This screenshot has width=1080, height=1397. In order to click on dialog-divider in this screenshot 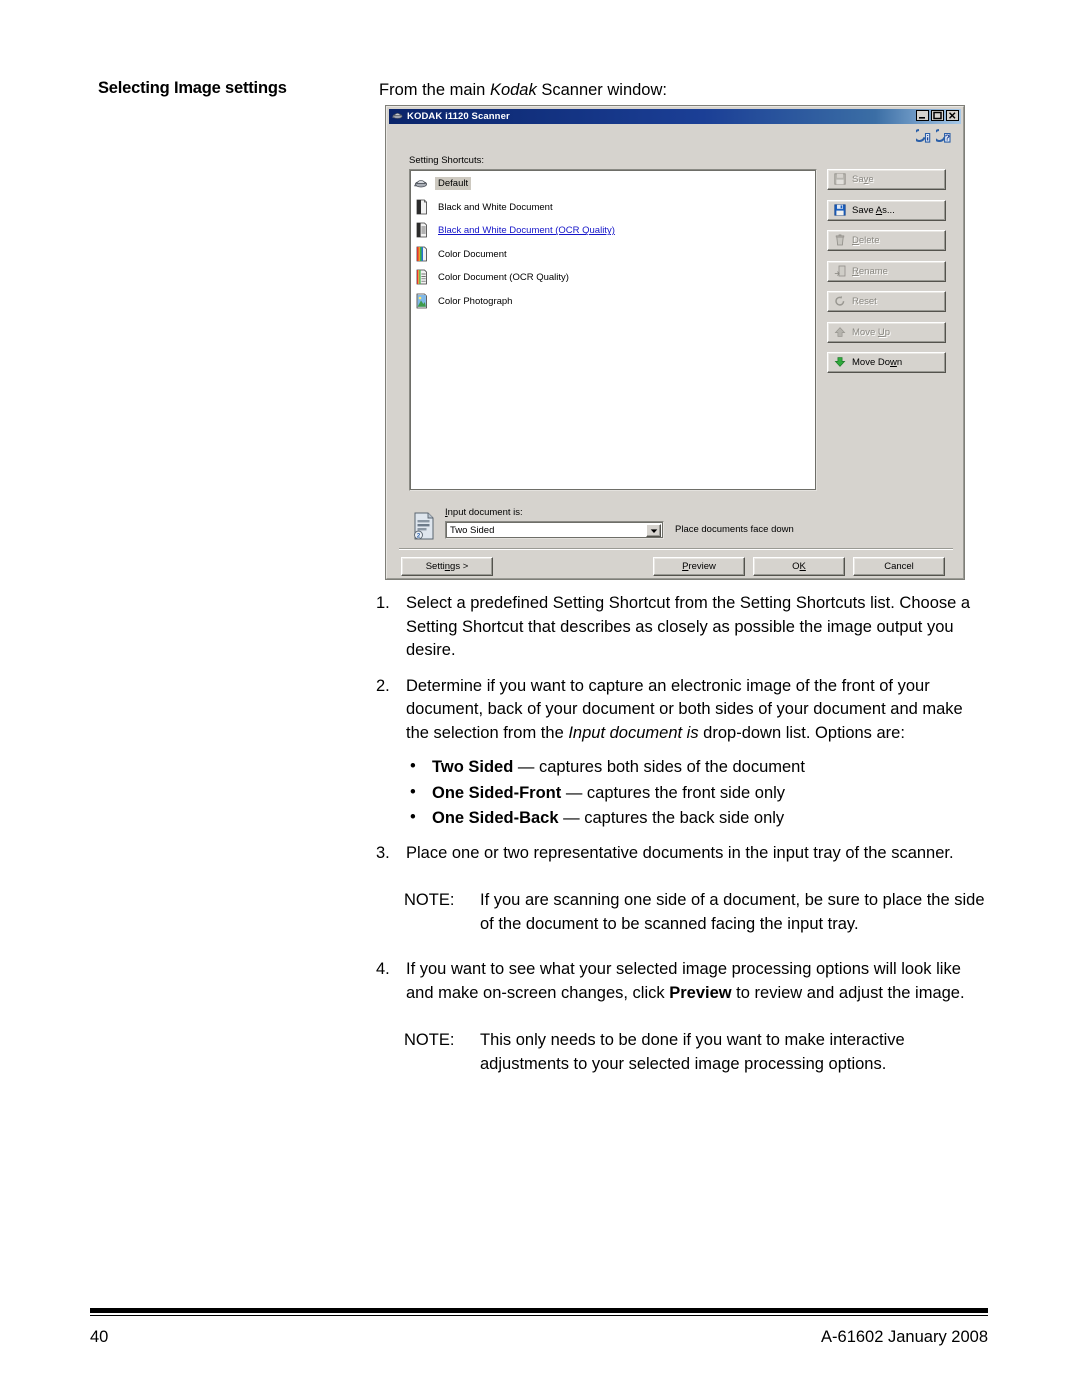, I will do `click(676, 549)`.